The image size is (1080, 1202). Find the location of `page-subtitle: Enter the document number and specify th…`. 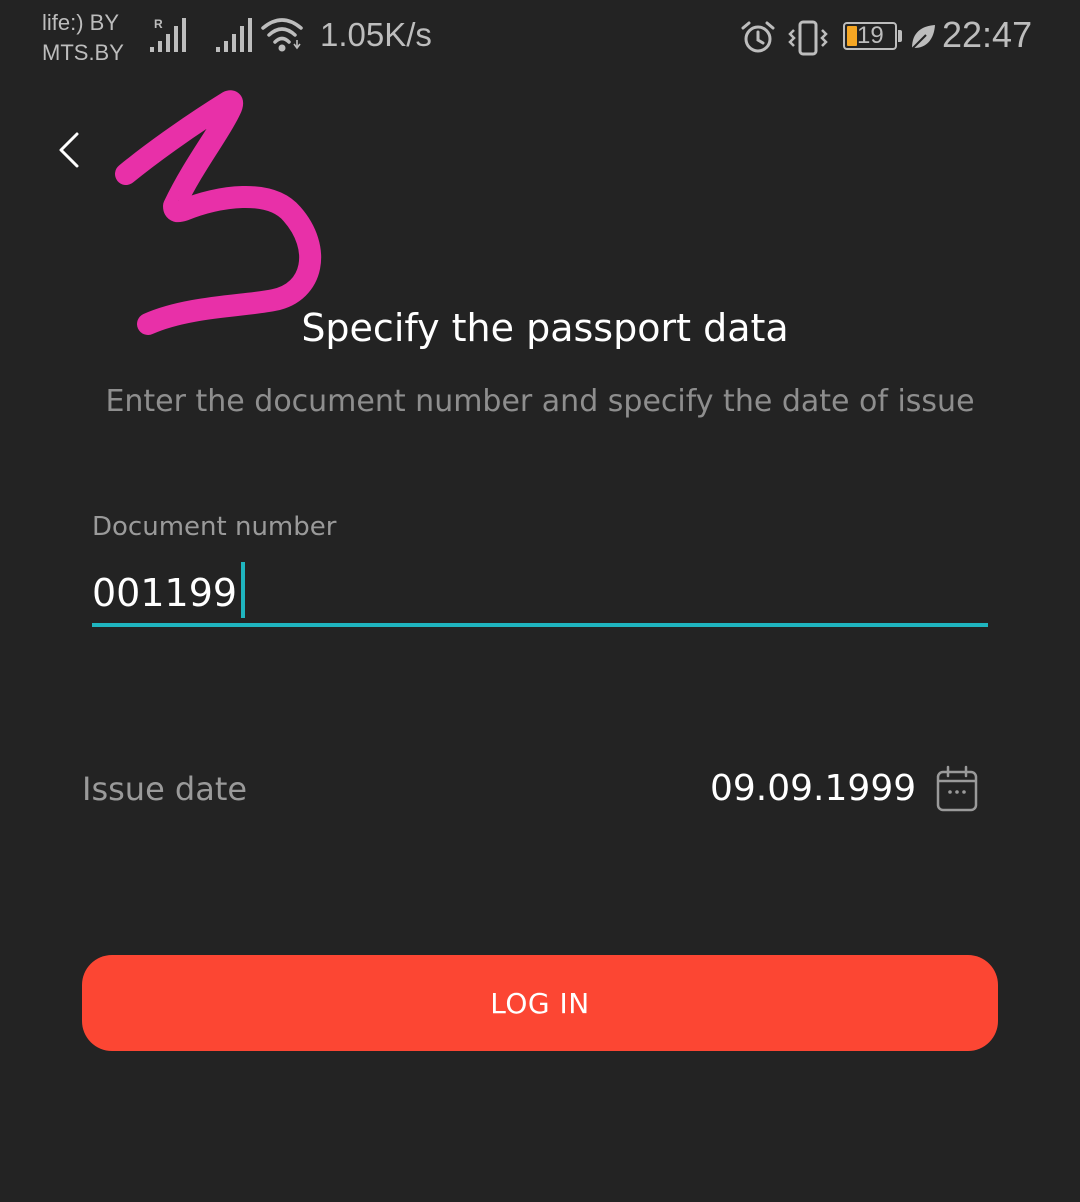

page-subtitle: Enter the document number and specify th… is located at coordinates (540, 401).